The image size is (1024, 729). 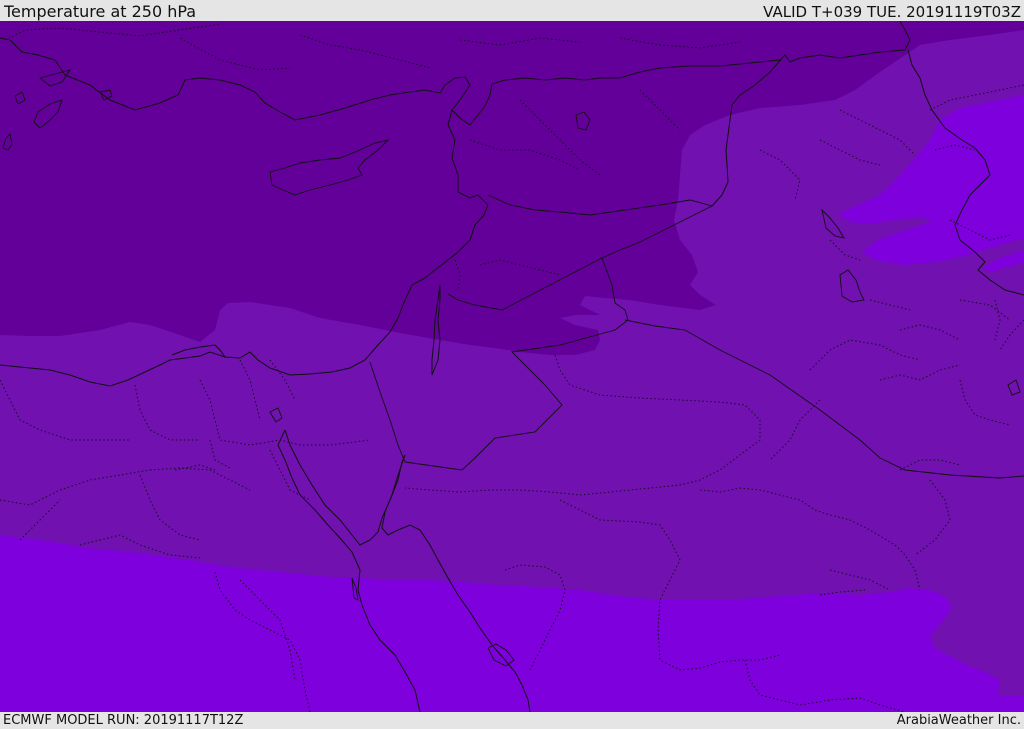 I want to click on map-title: Temperature at 250 hPa, so click(x=100, y=11).